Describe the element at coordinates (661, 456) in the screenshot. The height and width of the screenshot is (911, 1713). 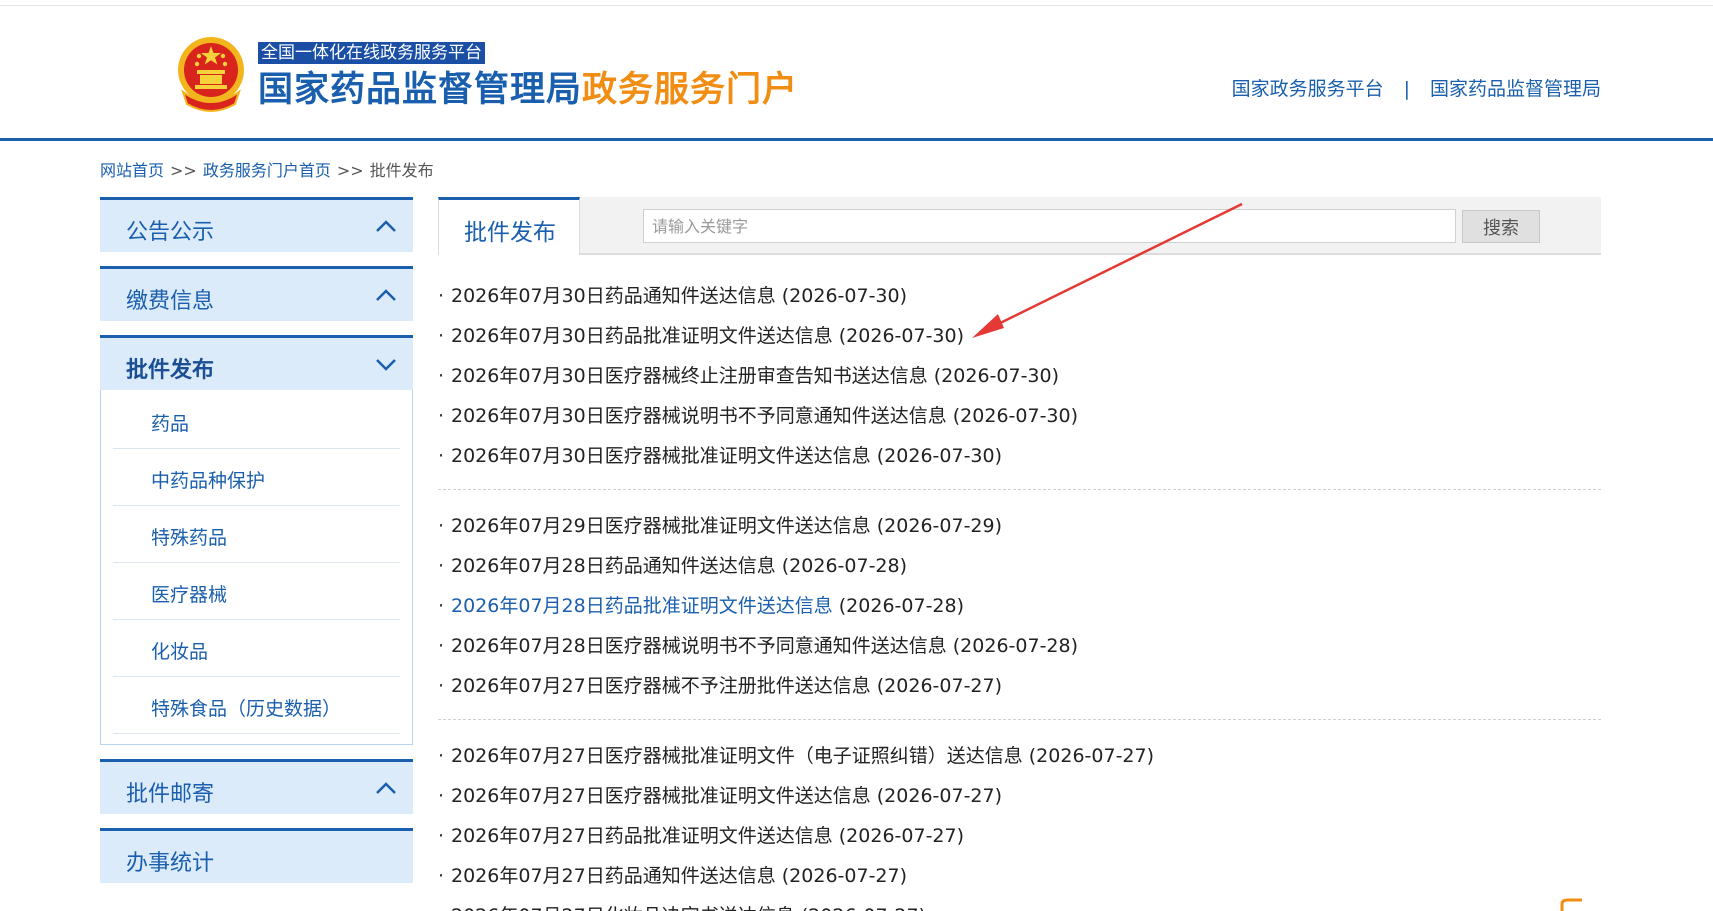
I see `list-item-link: 2026年07月30日医疗器械批准证明文件送达信息` at that location.